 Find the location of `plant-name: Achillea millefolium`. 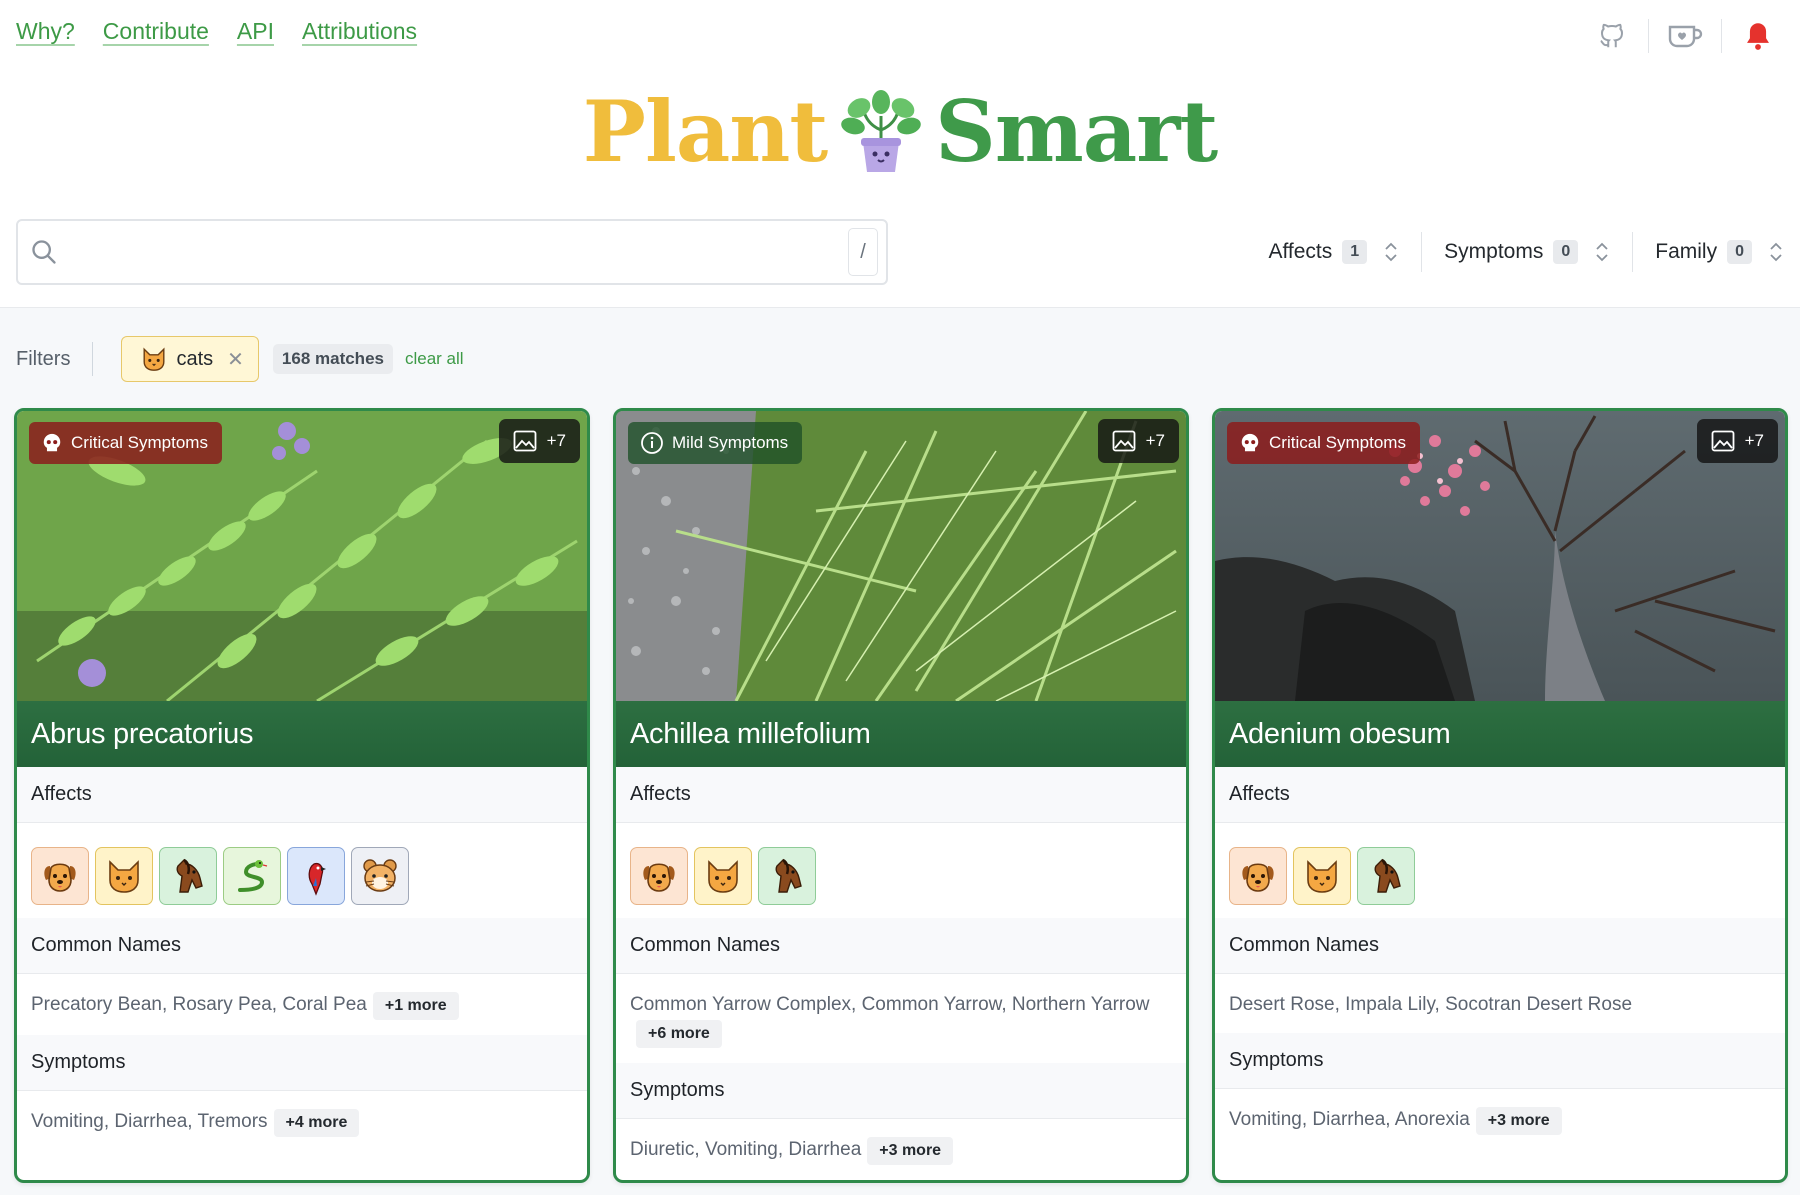

plant-name: Achillea millefolium is located at coordinates (901, 734).